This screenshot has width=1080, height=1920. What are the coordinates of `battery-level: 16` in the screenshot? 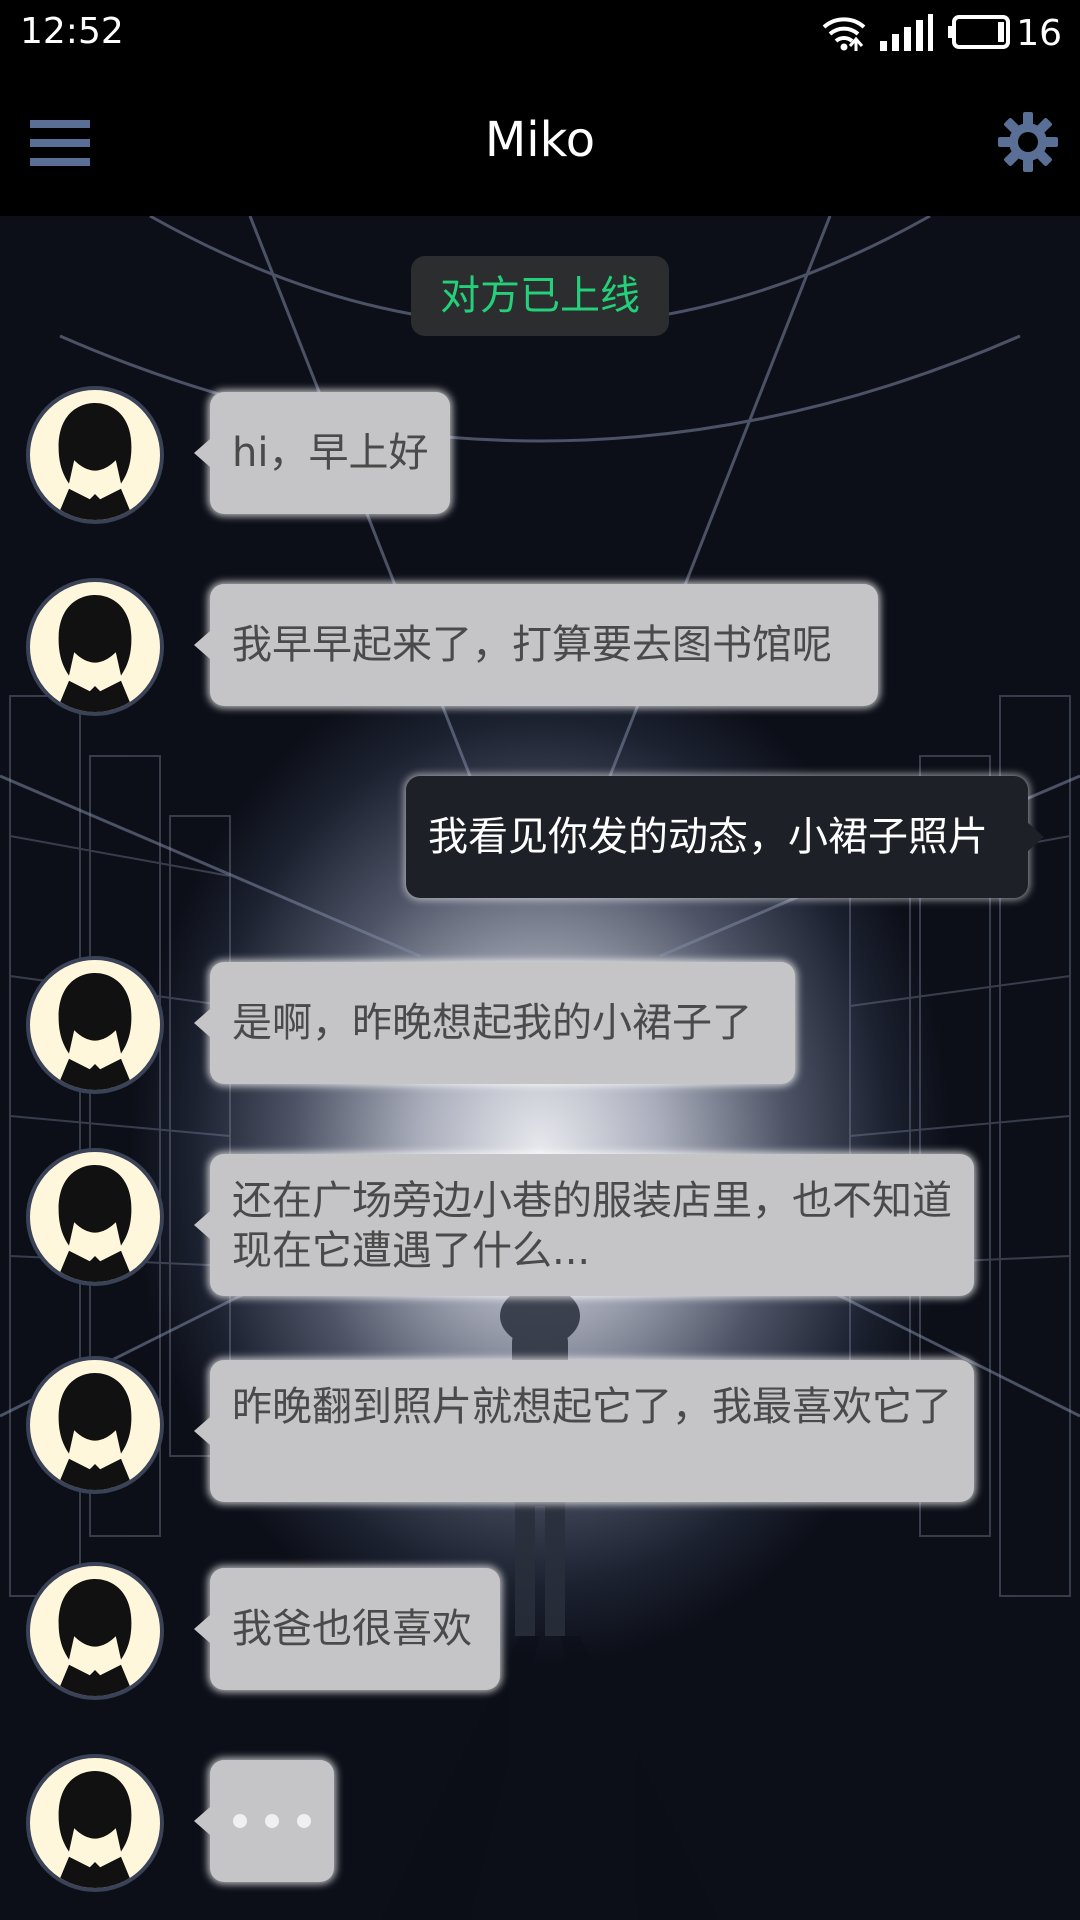 It's located at (1039, 33).